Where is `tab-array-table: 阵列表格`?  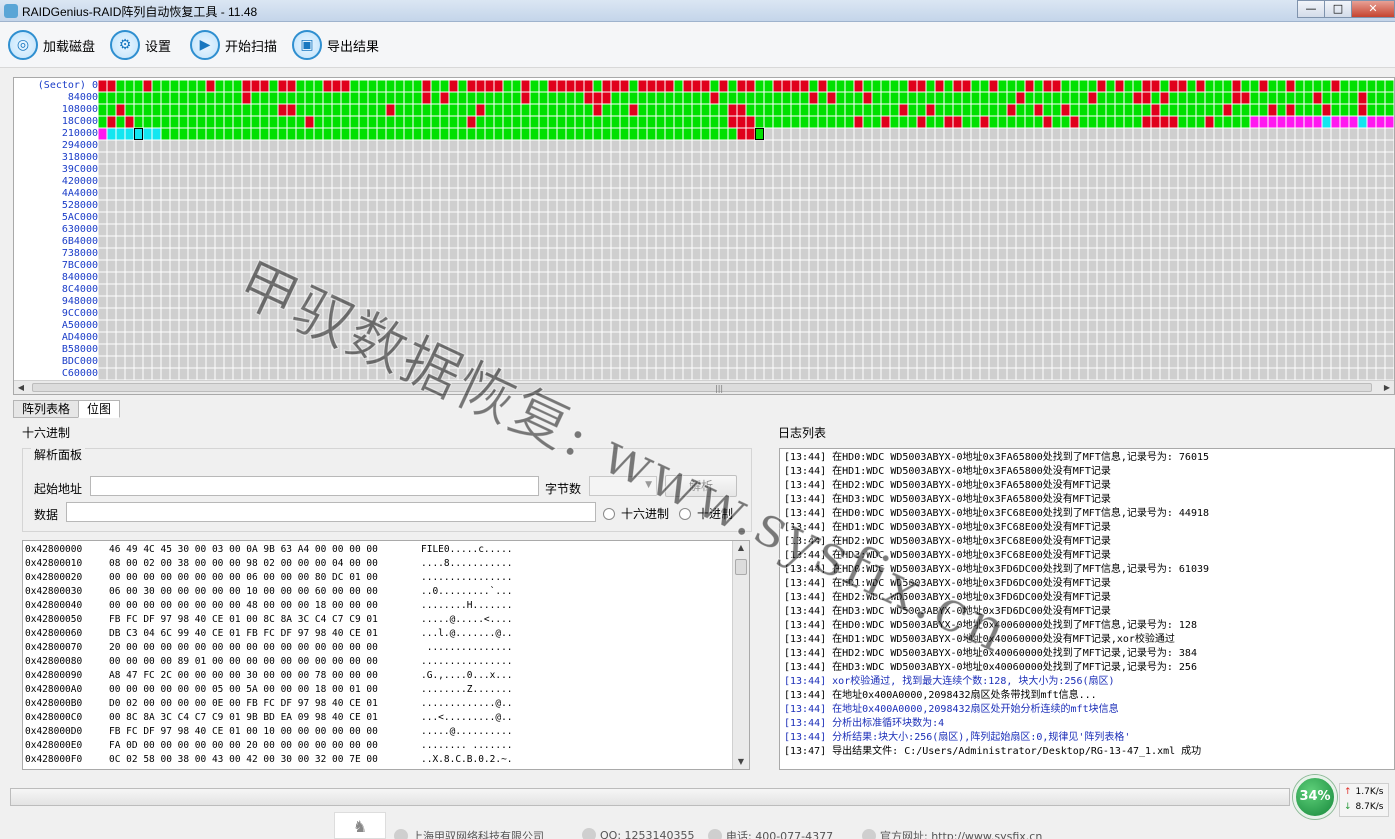
tab-array-table: 阵列表格 is located at coordinates (46, 409).